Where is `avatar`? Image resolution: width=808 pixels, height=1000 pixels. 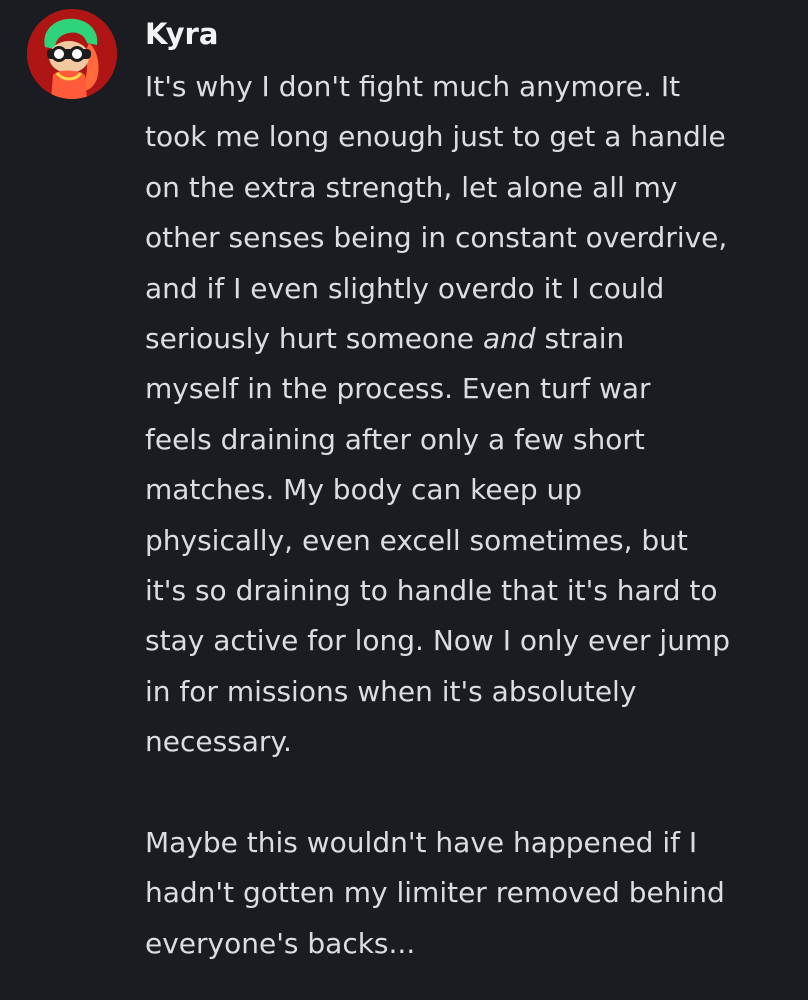
avatar is located at coordinates (72, 54).